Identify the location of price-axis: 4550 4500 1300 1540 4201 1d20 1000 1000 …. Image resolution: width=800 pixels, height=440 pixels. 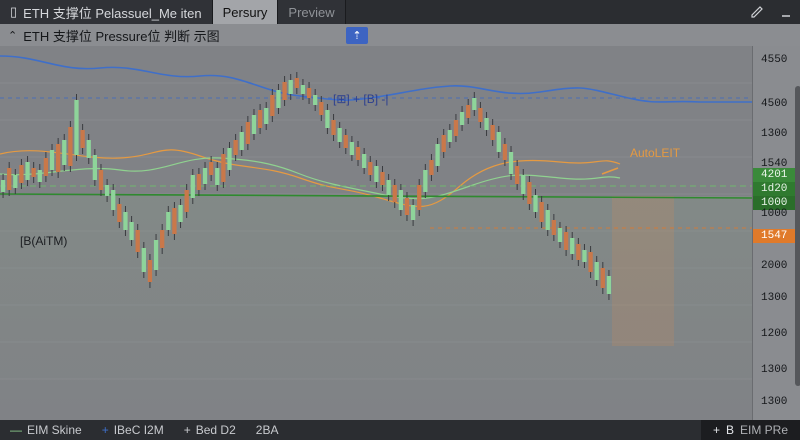
(776, 233).